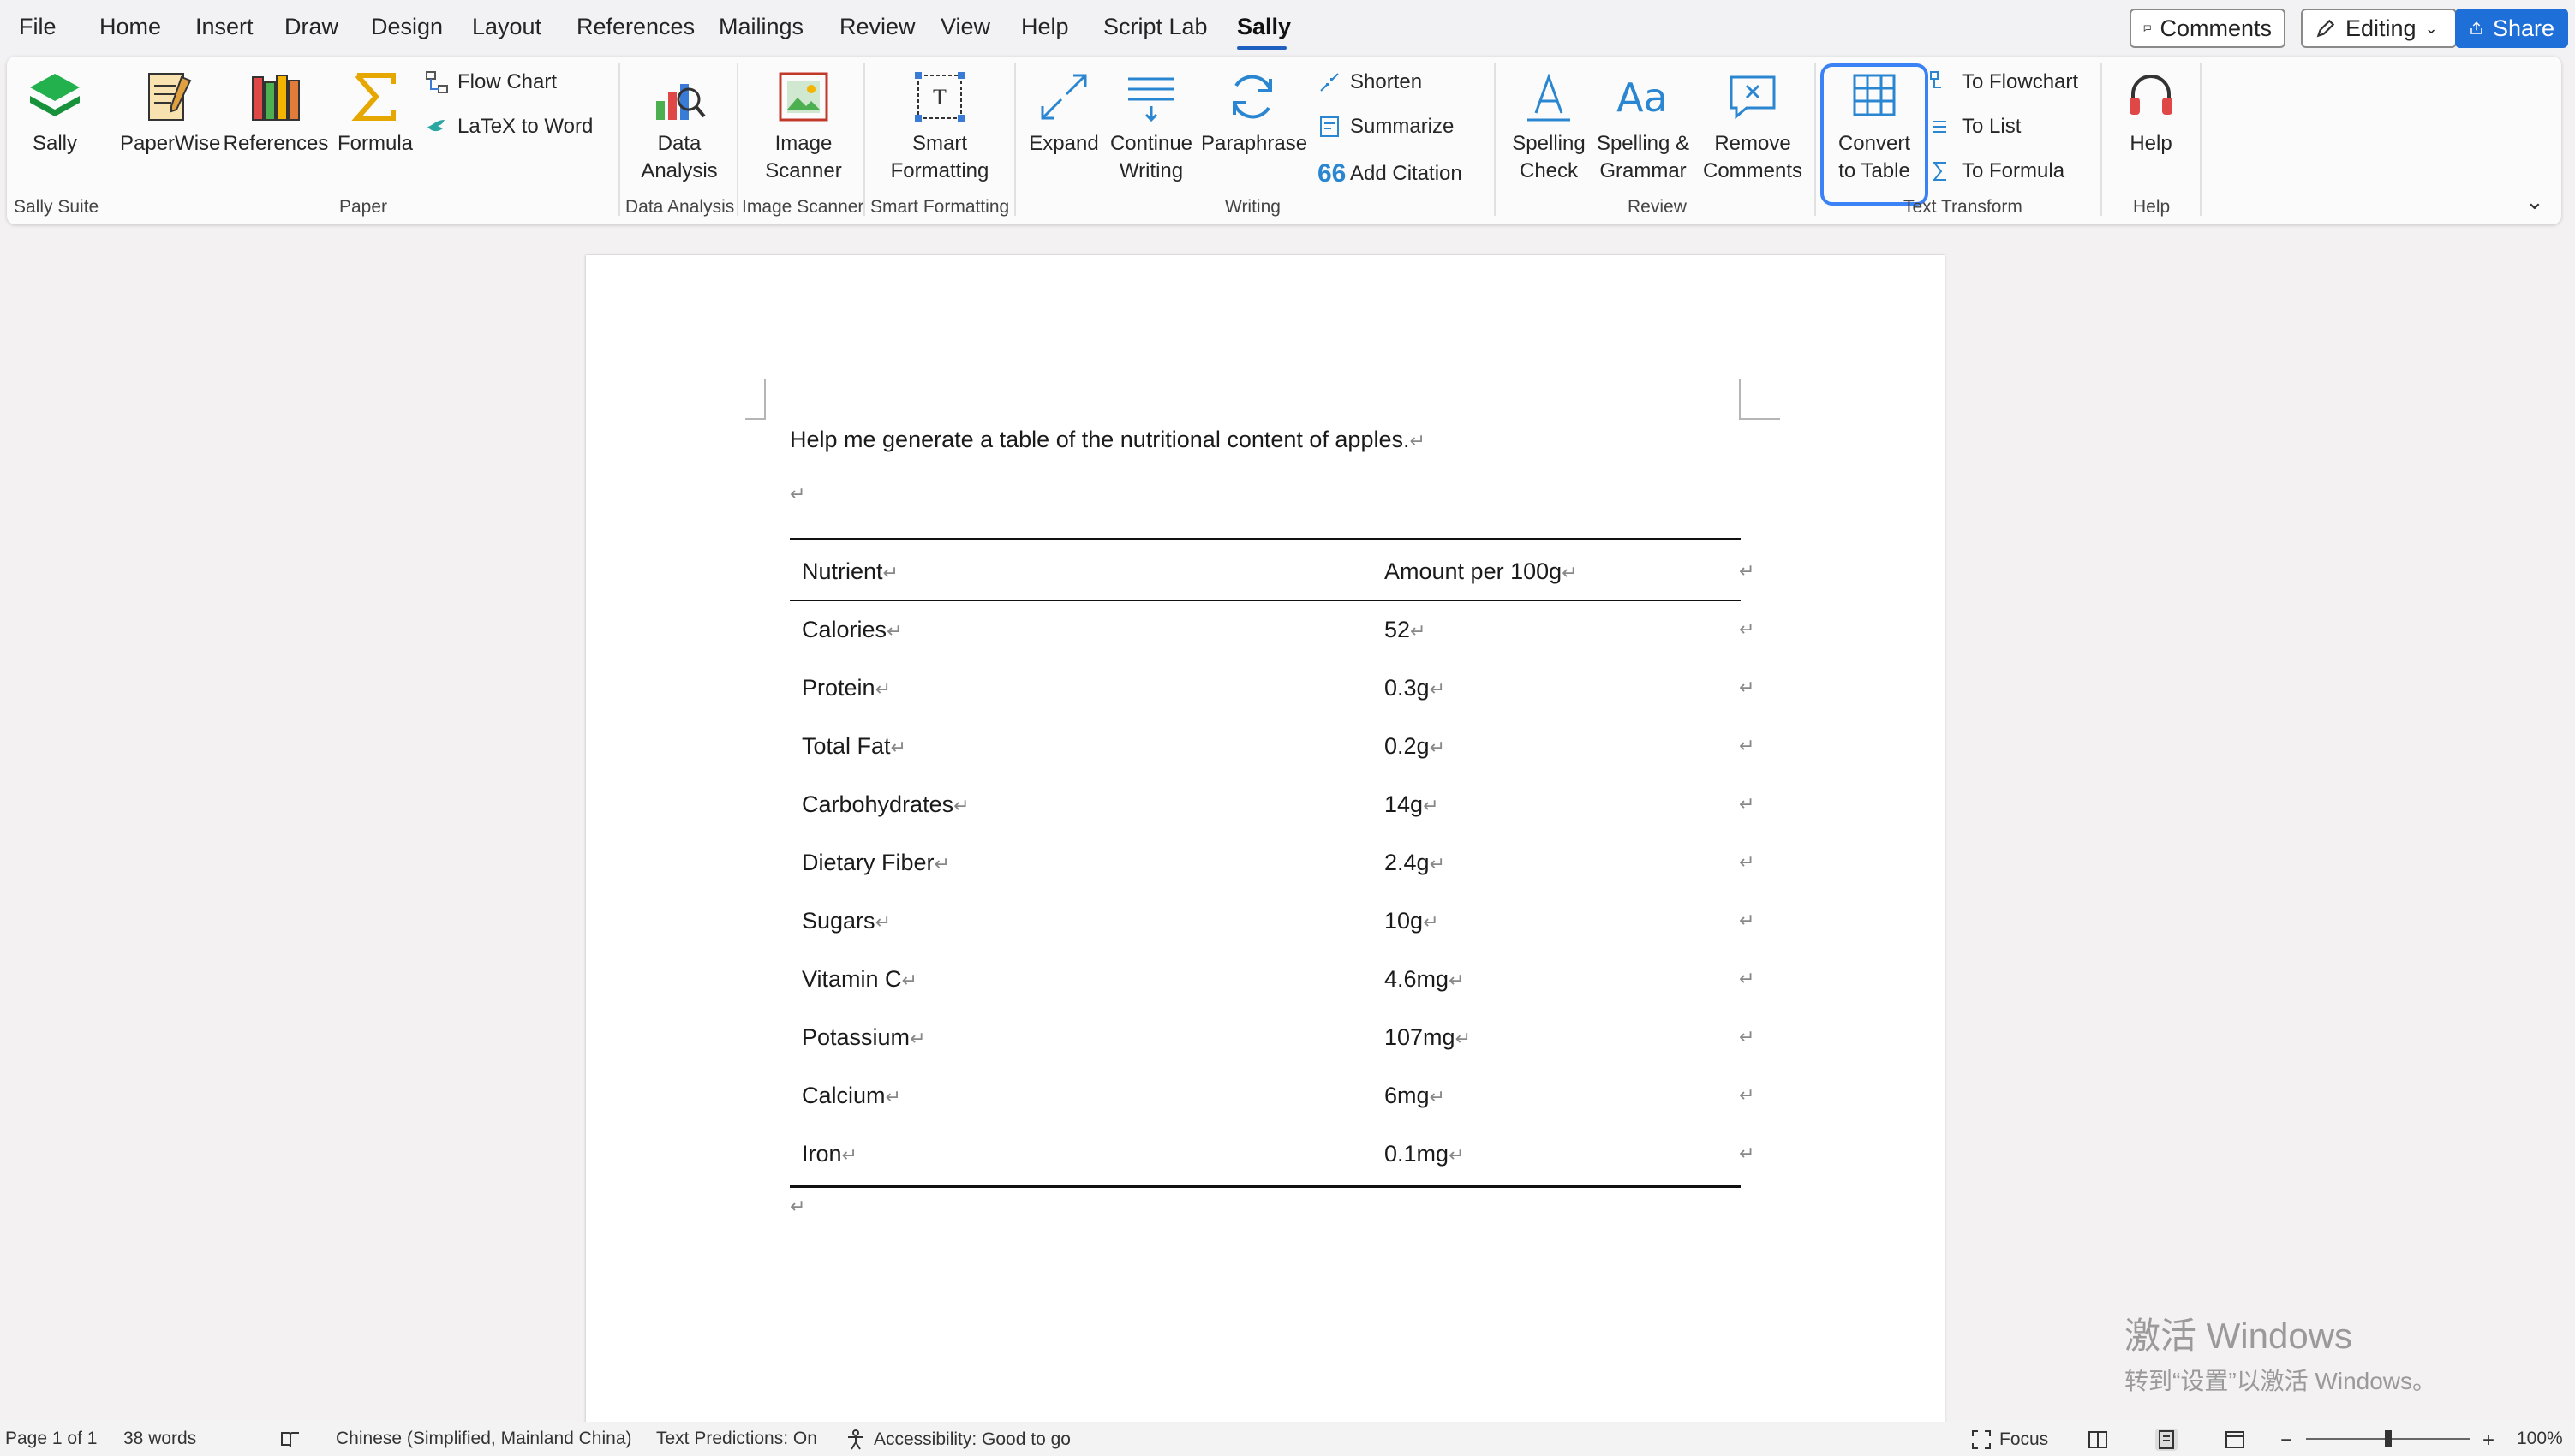  What do you see at coordinates (311, 27) in the screenshot?
I see `menu-draw: Draw` at bounding box center [311, 27].